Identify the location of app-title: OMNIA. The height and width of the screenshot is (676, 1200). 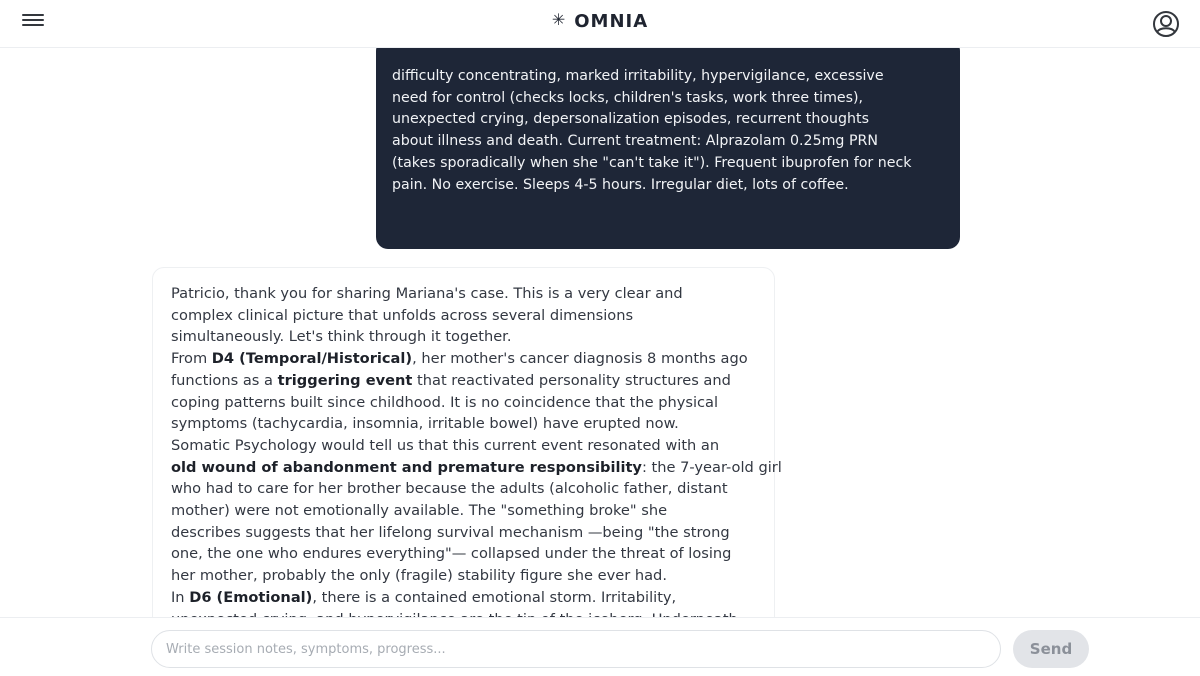
(611, 21).